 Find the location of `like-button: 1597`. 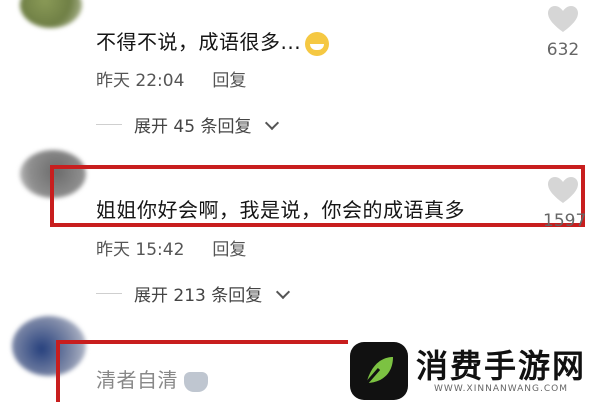

like-button: 1597 is located at coordinates (565, 203).